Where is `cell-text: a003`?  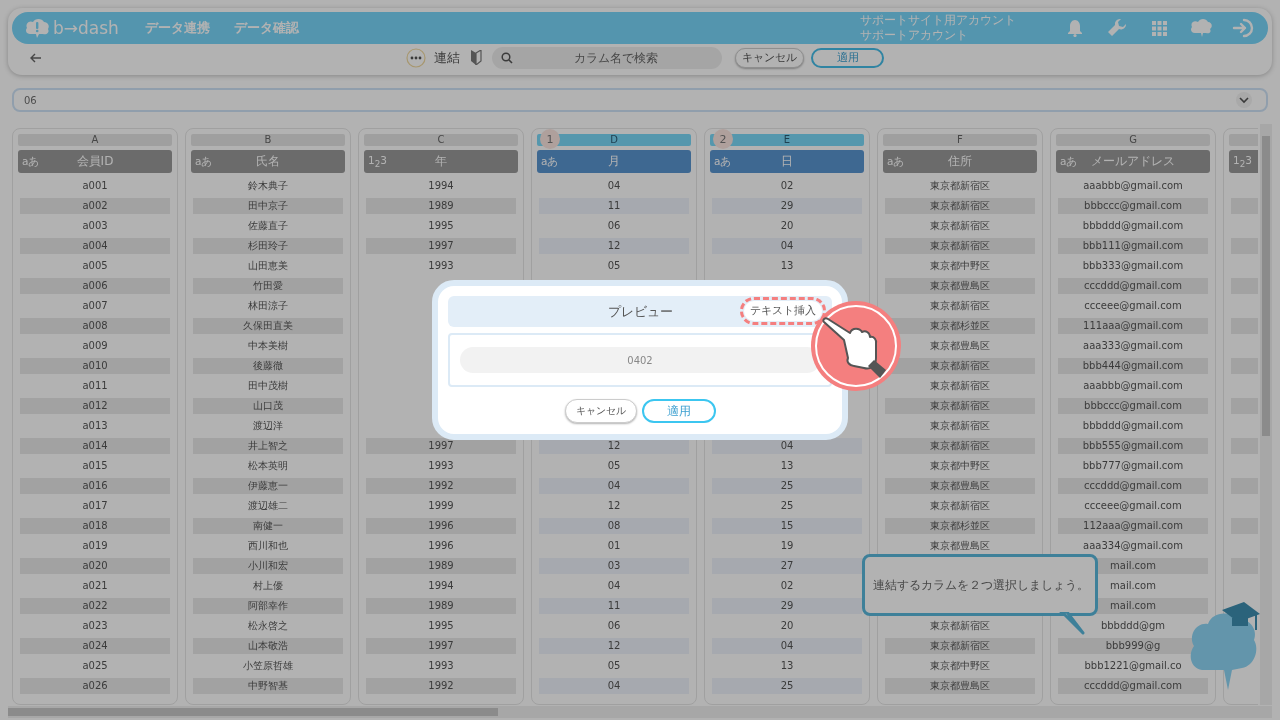
cell-text: a003 is located at coordinates (95, 225).